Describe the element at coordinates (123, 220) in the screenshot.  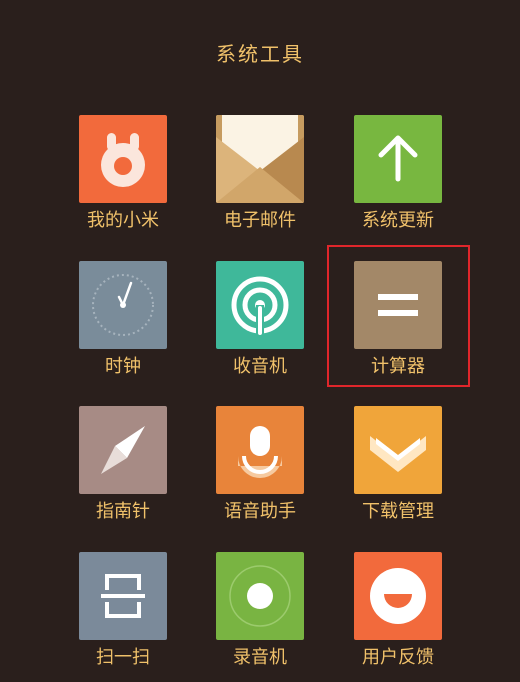
I see `app-label: 我的小米` at that location.